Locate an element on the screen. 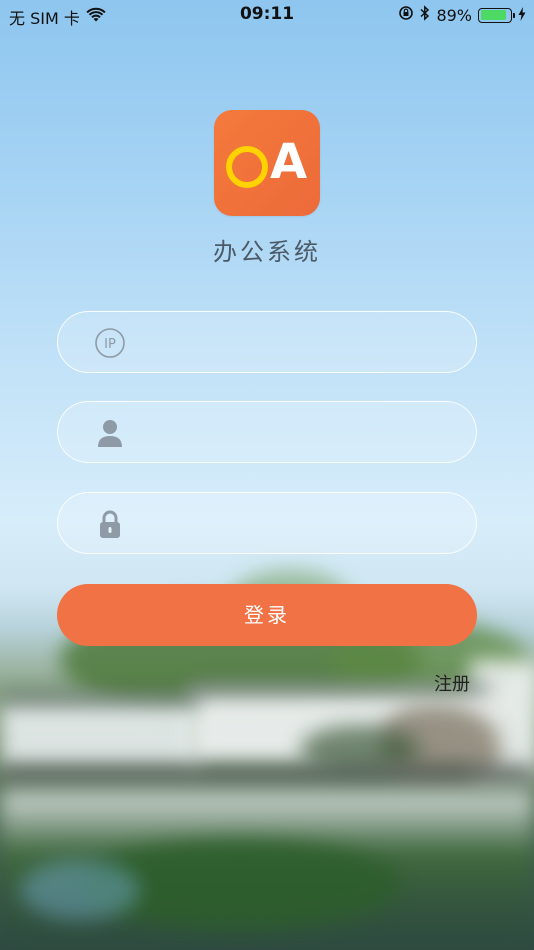 This screenshot has height=950, width=534. app-title: 办公系统 is located at coordinates (267, 252).